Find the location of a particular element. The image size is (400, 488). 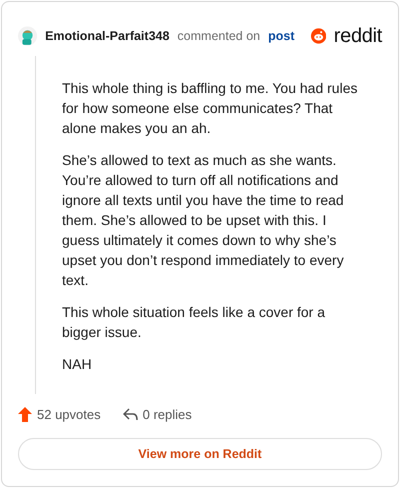

comment-paragraph: This whole thing is baffling to me. You had rules for how someone else communicates? That alone makes you an ah. is located at coordinates (210, 108).